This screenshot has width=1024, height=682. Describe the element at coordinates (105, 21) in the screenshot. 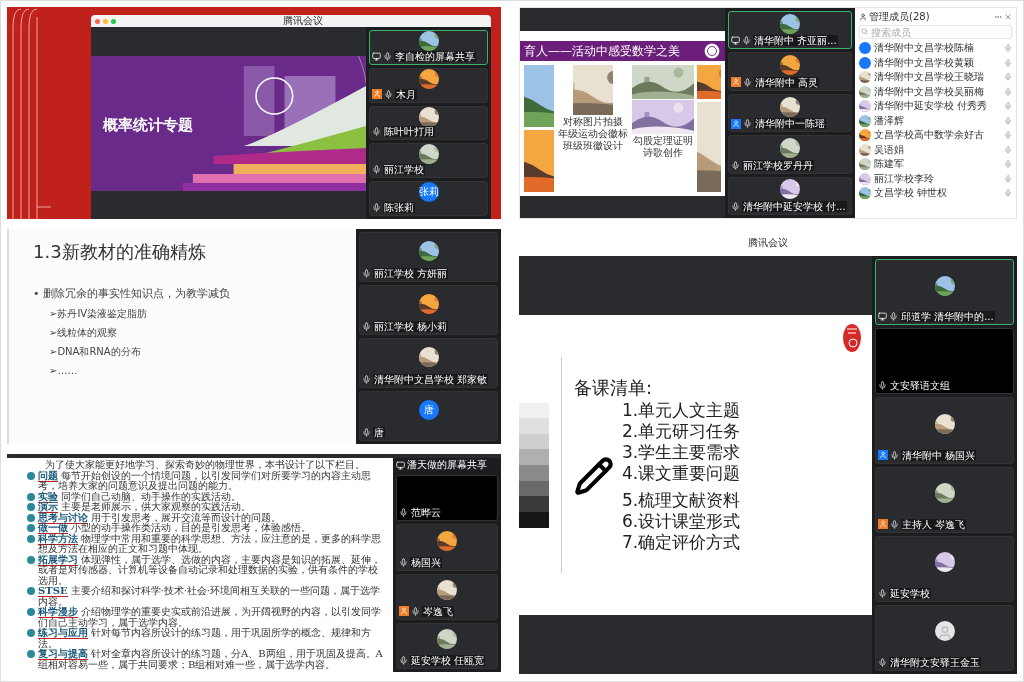

I see `minimize-window-button` at that location.